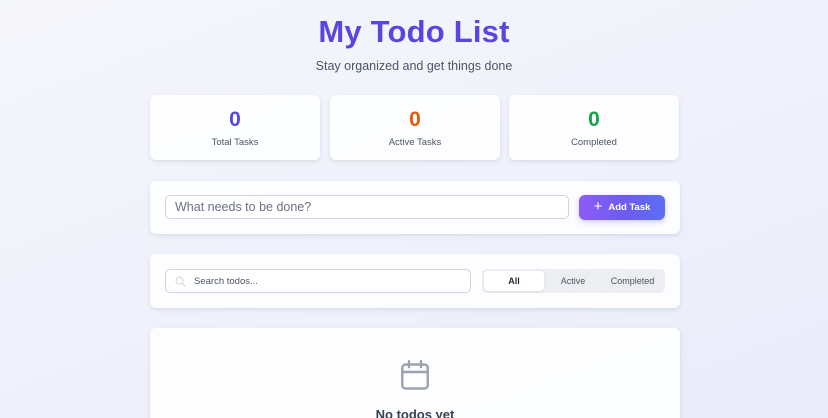 The image size is (828, 418). Describe the element at coordinates (594, 142) in the screenshot. I see `completed-tasks-label: Completed` at that location.